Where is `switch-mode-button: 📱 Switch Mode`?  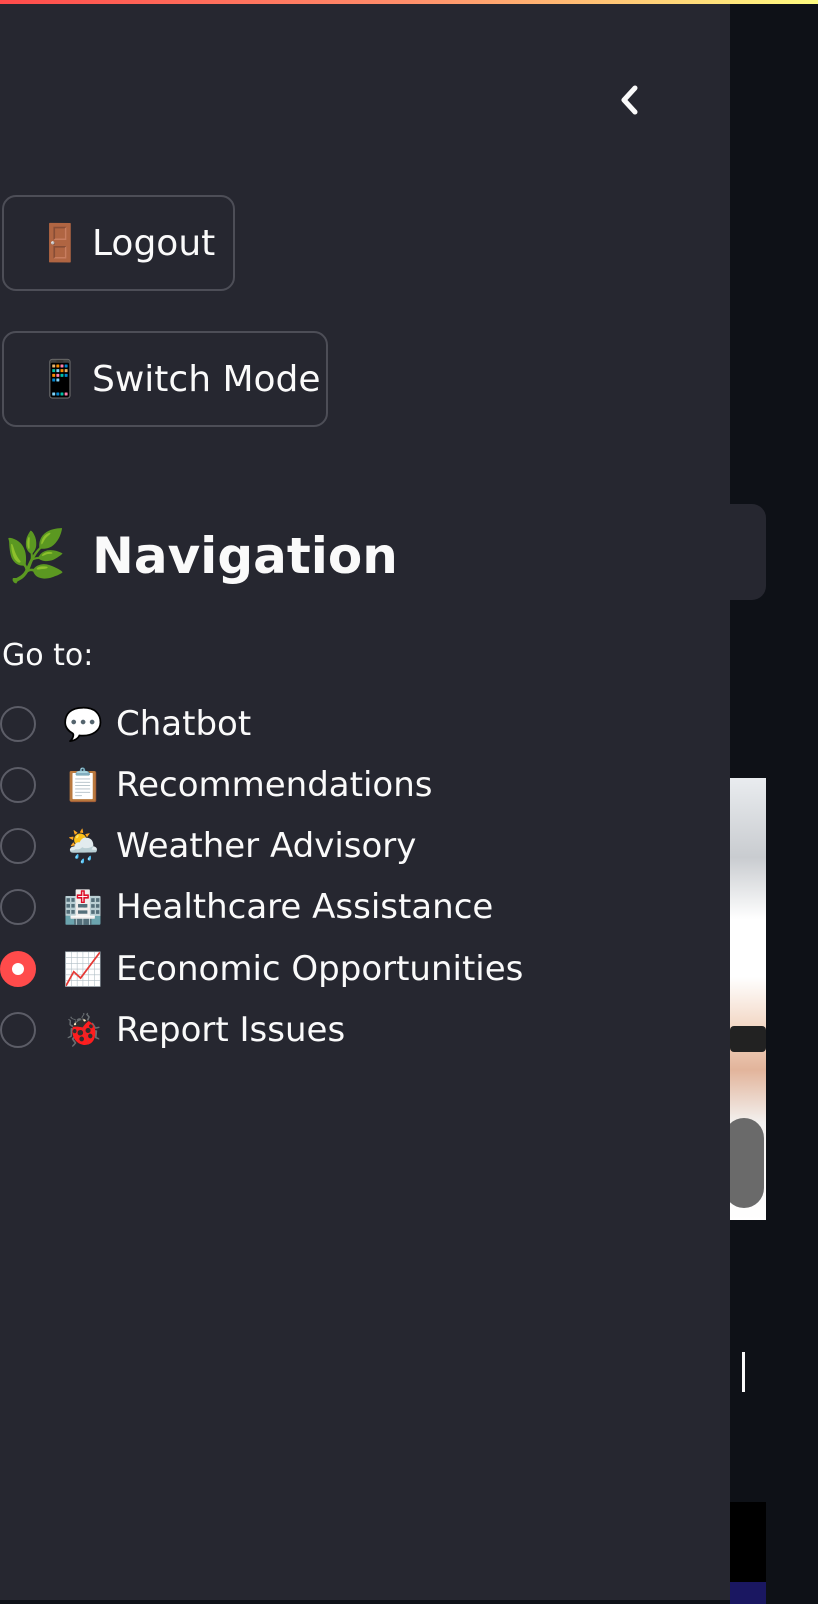 switch-mode-button: 📱 Switch Mode is located at coordinates (165, 379).